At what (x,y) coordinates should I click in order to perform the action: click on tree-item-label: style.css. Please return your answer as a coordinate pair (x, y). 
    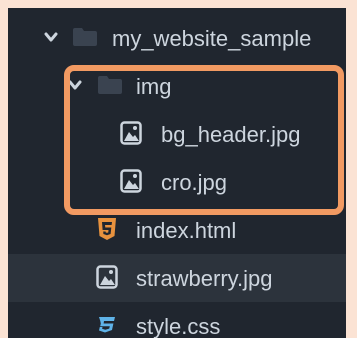
    Looking at the image, I should click on (178, 326).